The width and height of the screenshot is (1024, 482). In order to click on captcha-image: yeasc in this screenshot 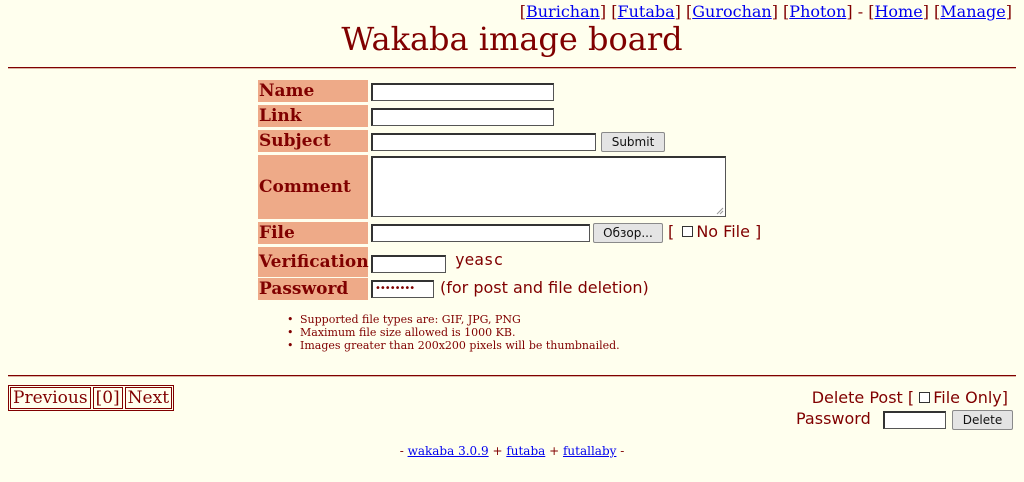, I will do `click(479, 259)`.